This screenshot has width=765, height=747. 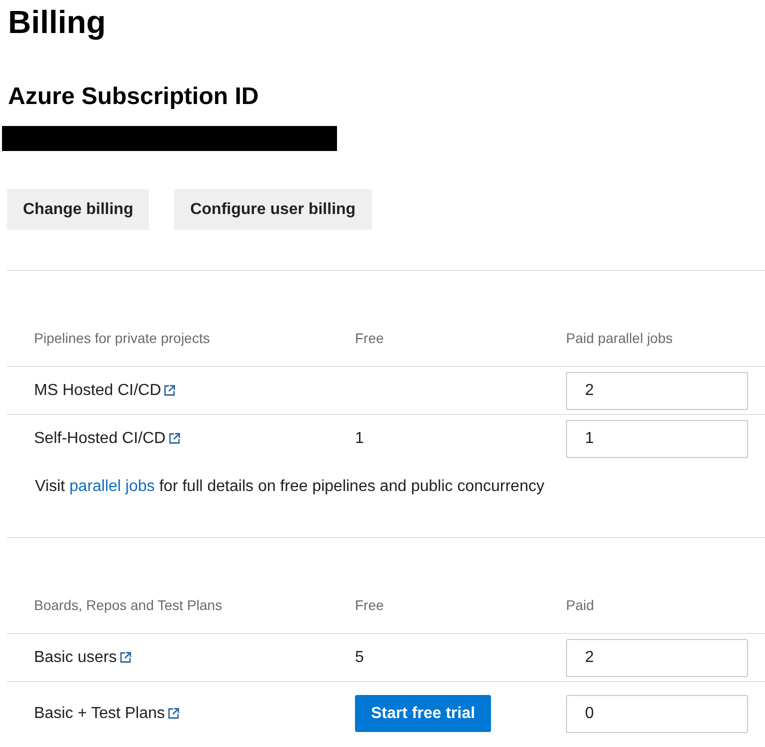 I want to click on parallel-jobs-link: parallel jobs, so click(x=112, y=486).